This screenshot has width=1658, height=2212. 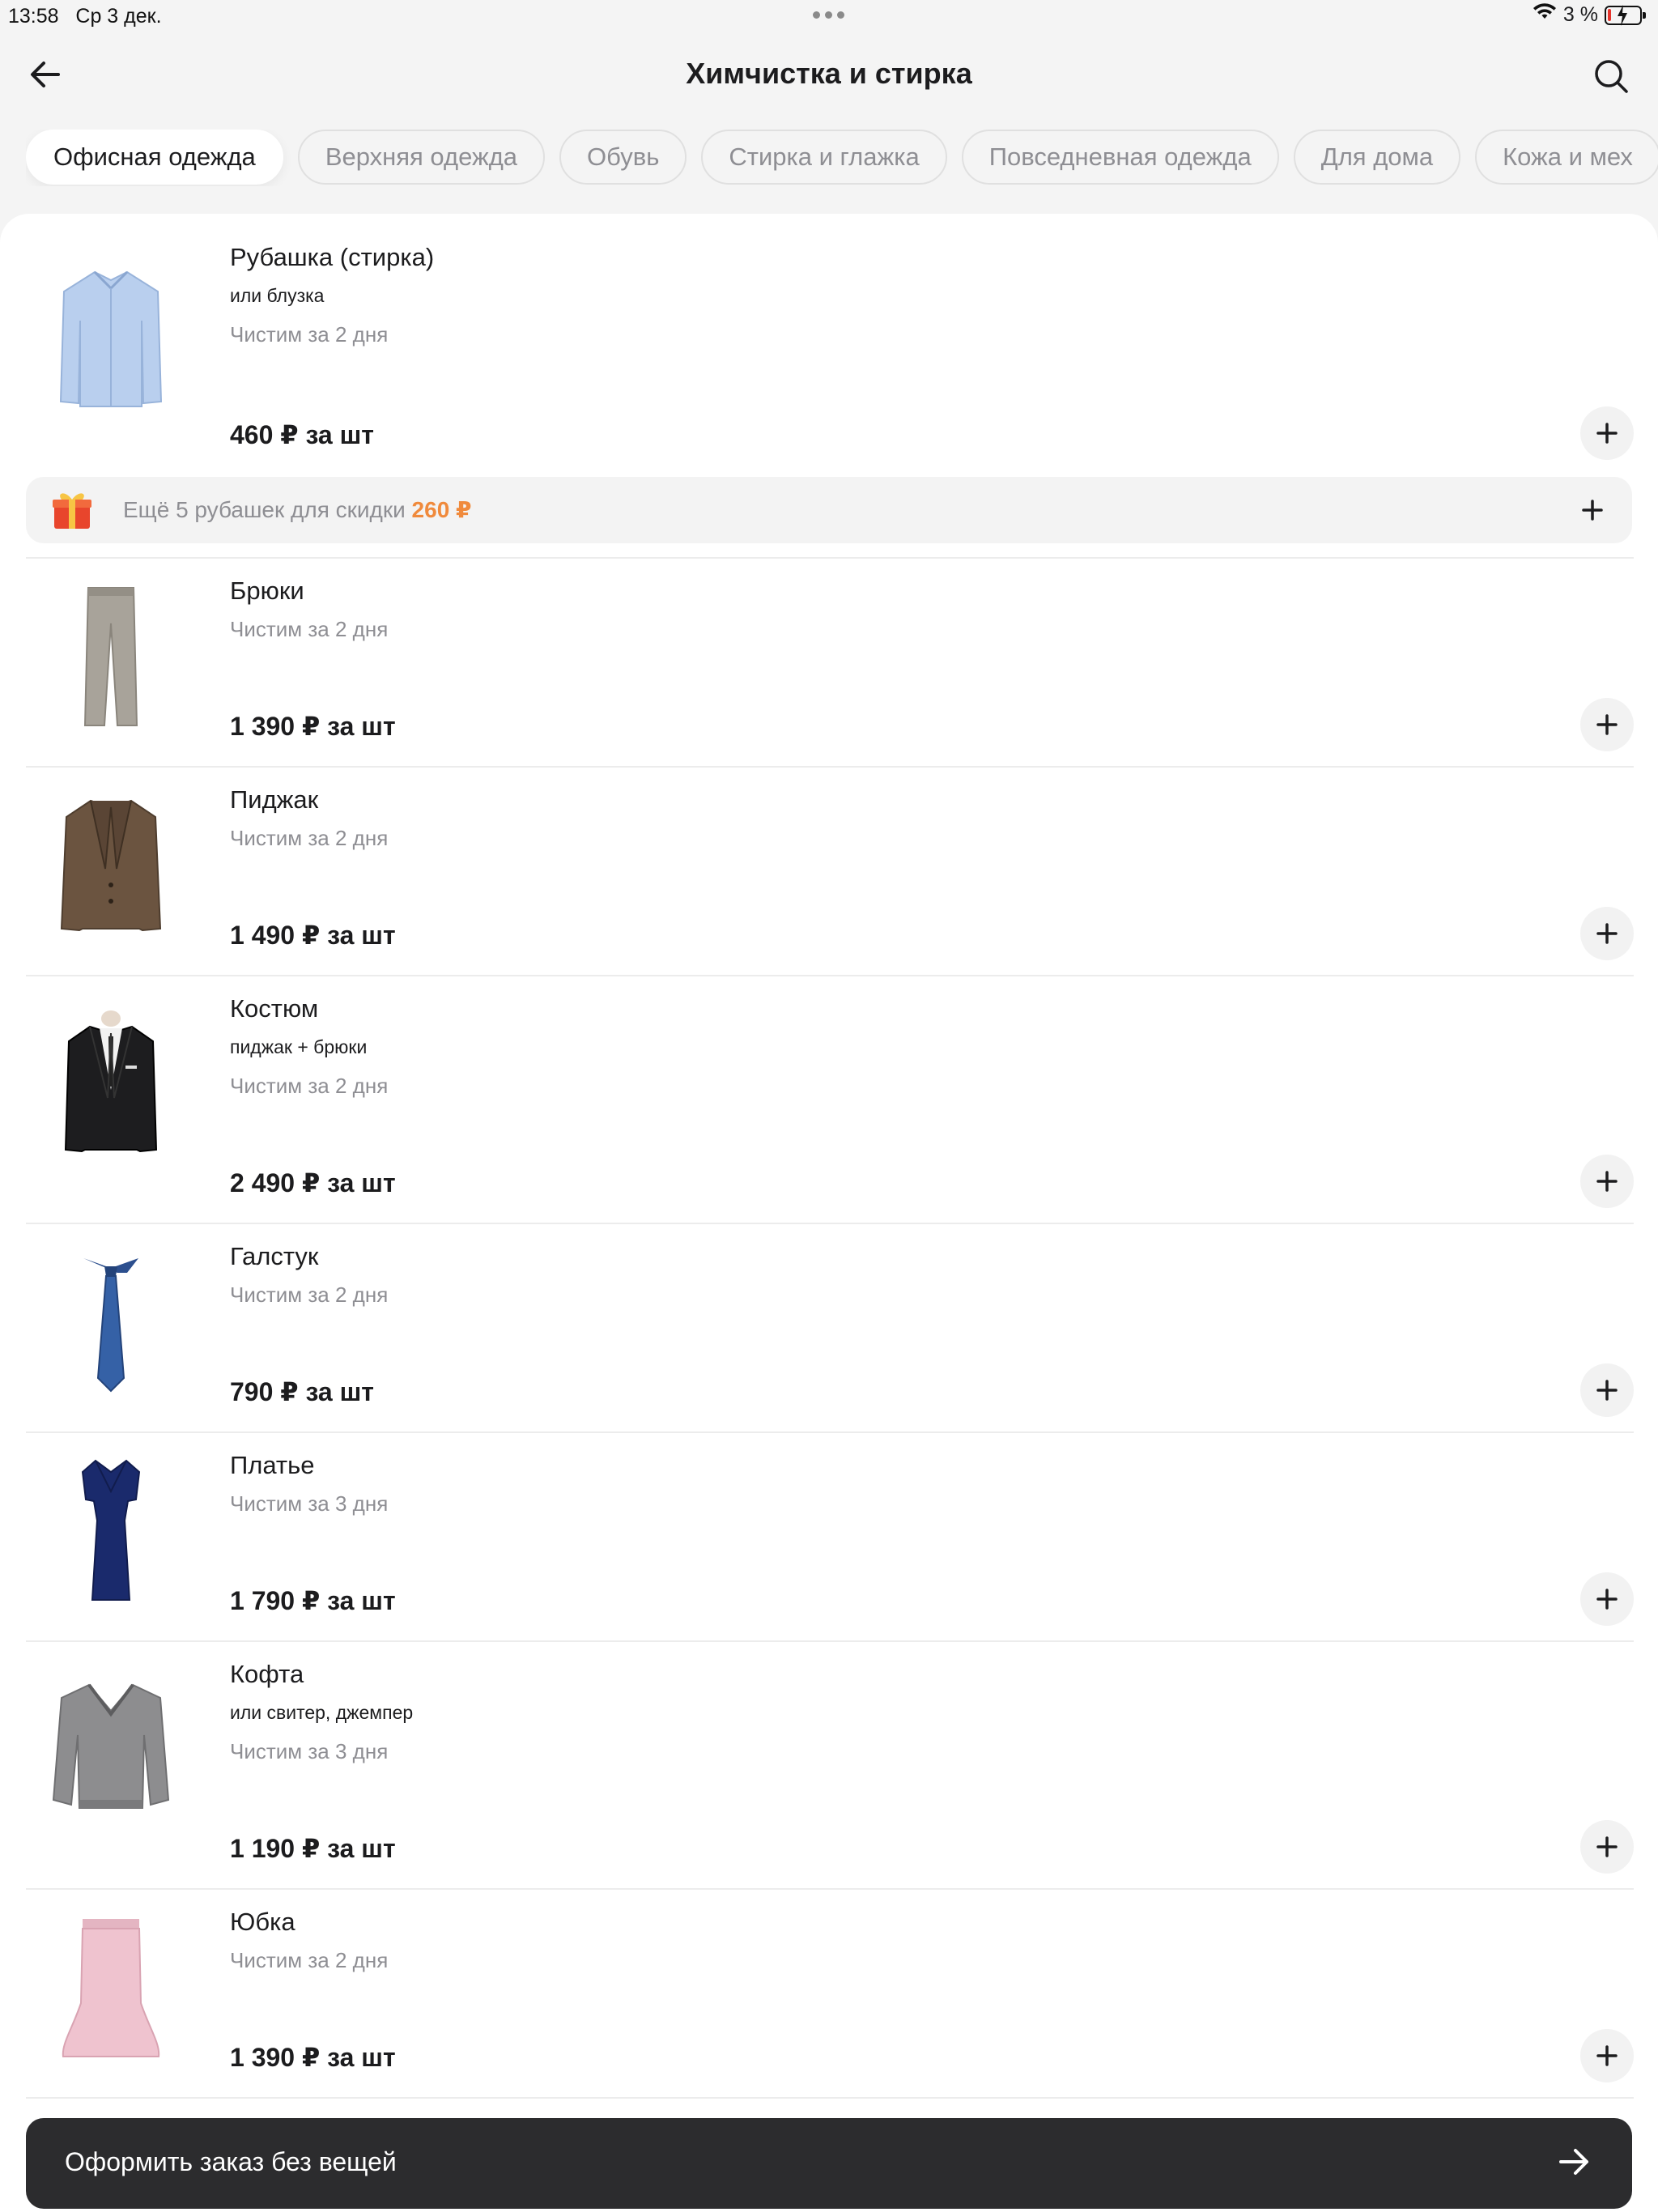 I want to click on item-title: Пиджак, so click(x=274, y=799).